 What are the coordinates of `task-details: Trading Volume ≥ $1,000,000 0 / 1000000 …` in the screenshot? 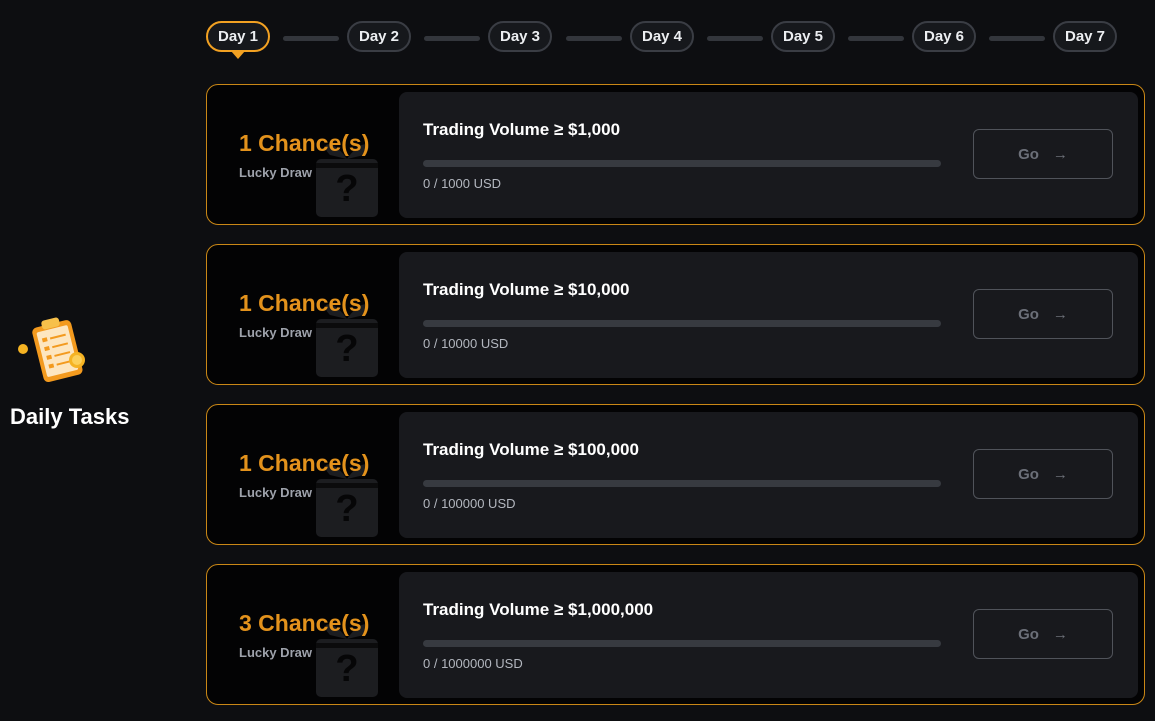 It's located at (768, 635).